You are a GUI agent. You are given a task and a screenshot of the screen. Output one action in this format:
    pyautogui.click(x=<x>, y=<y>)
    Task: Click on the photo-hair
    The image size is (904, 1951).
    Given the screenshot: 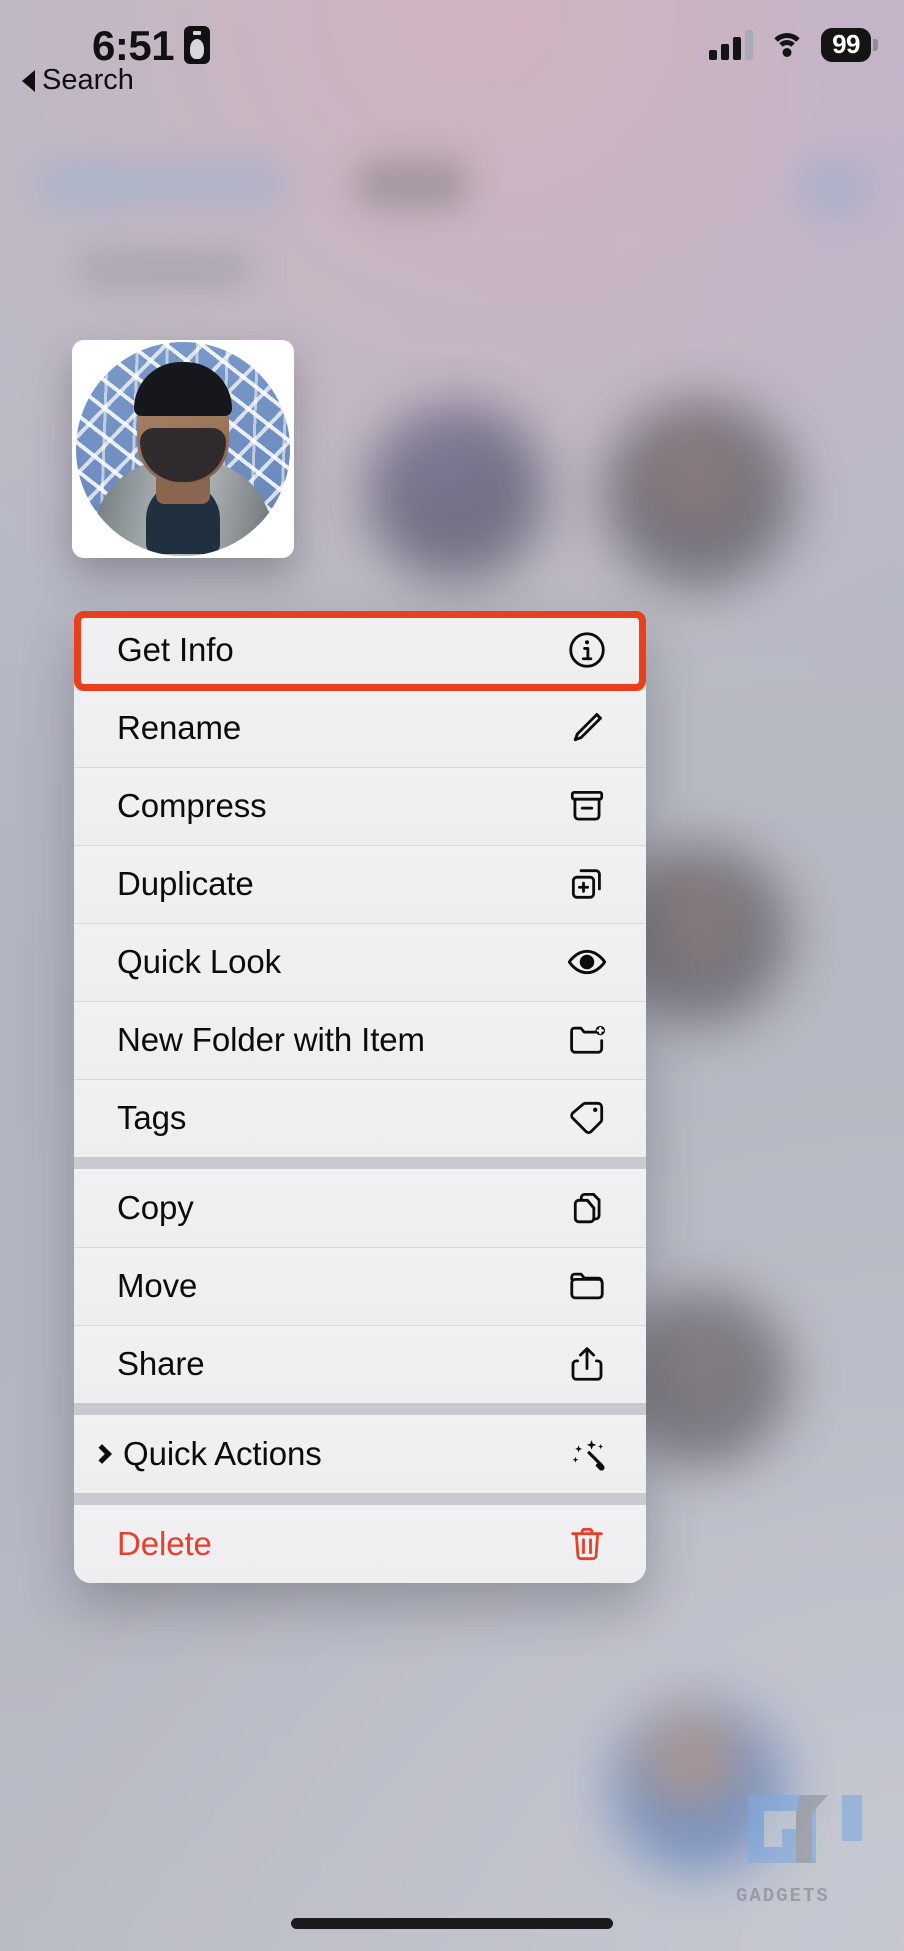 What is the action you would take?
    pyautogui.click(x=183, y=389)
    